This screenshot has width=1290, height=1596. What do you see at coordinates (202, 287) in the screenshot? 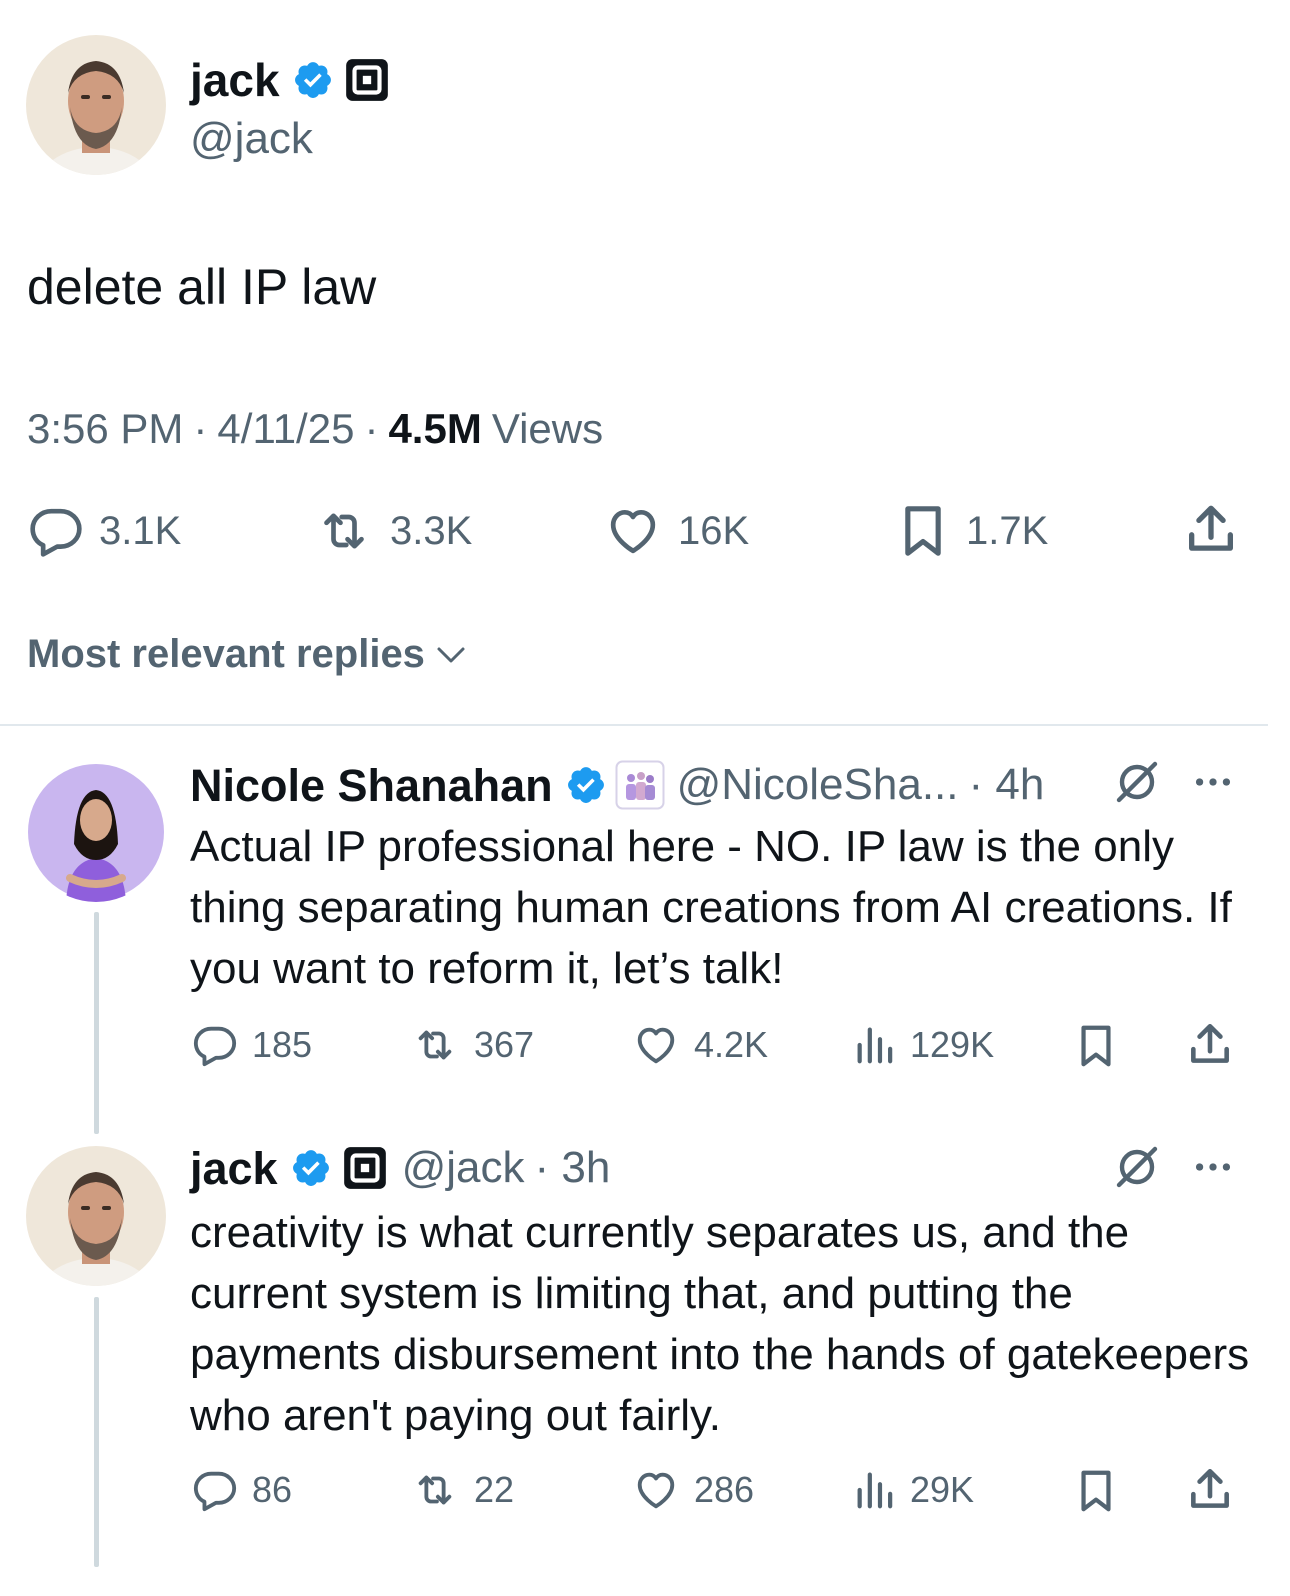
I see `tweet-text: delete all IP law` at bounding box center [202, 287].